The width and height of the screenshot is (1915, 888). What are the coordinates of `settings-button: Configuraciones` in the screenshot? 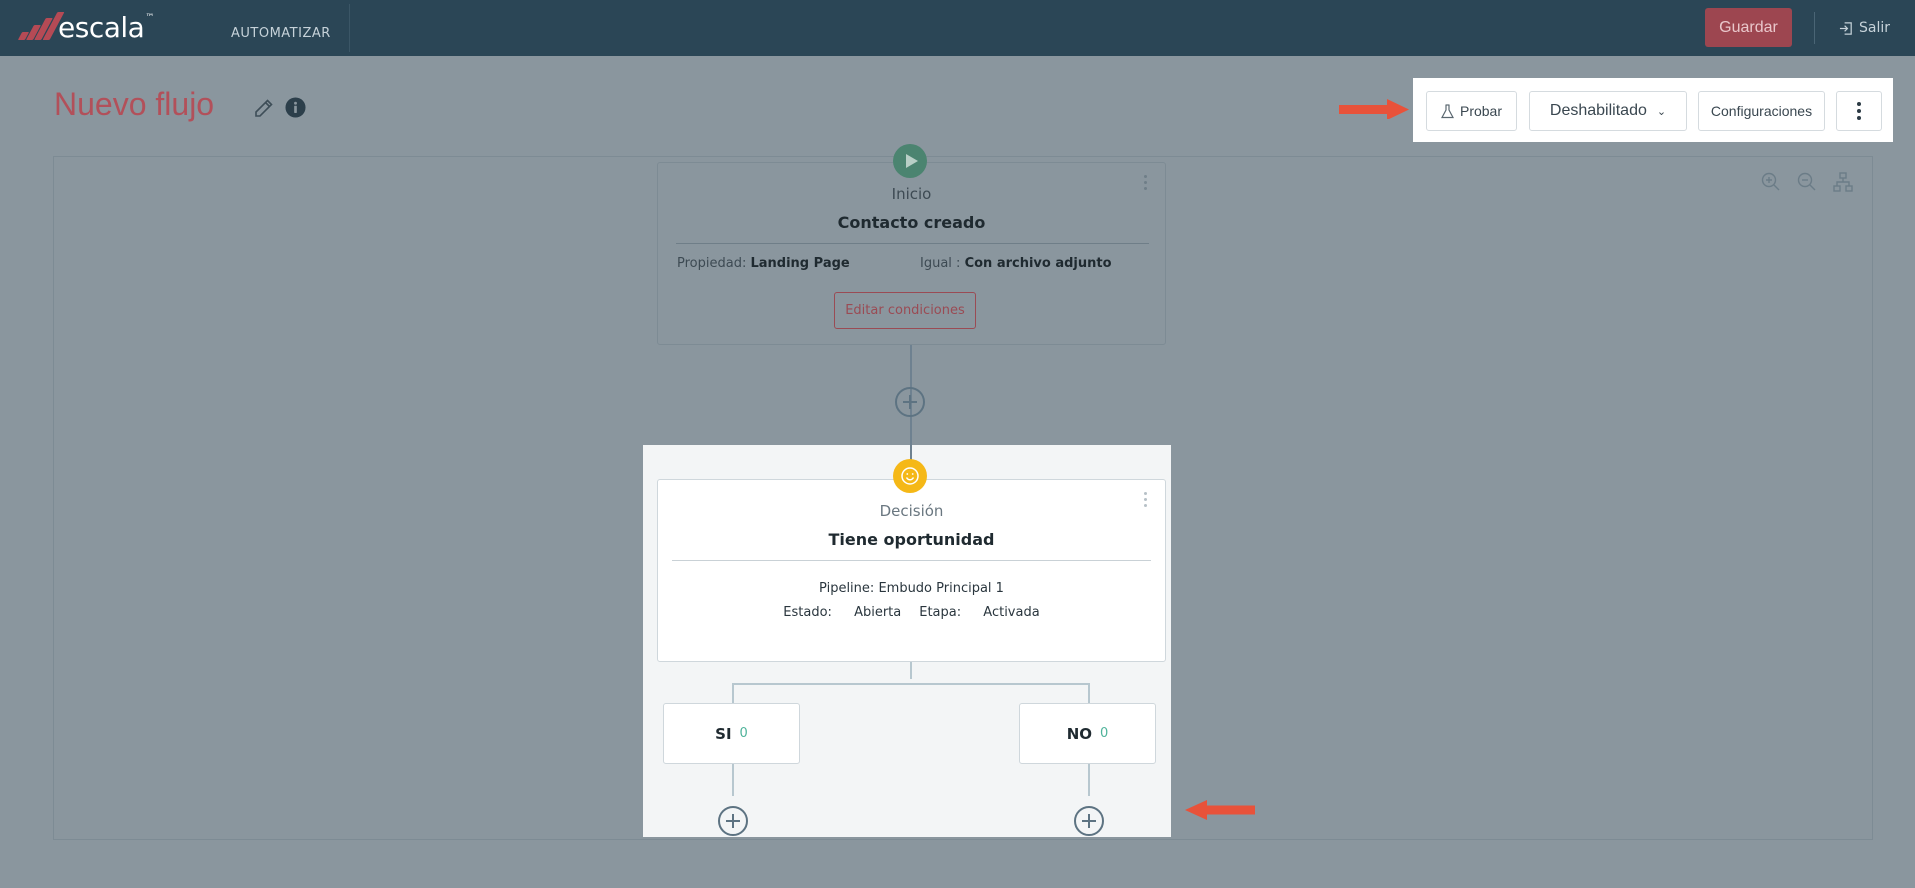 It's located at (1761, 111).